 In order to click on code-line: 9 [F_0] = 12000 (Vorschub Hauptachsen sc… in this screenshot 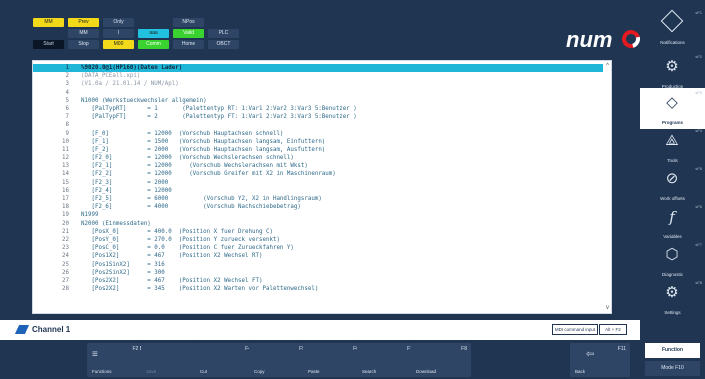, I will do `click(318, 134)`.